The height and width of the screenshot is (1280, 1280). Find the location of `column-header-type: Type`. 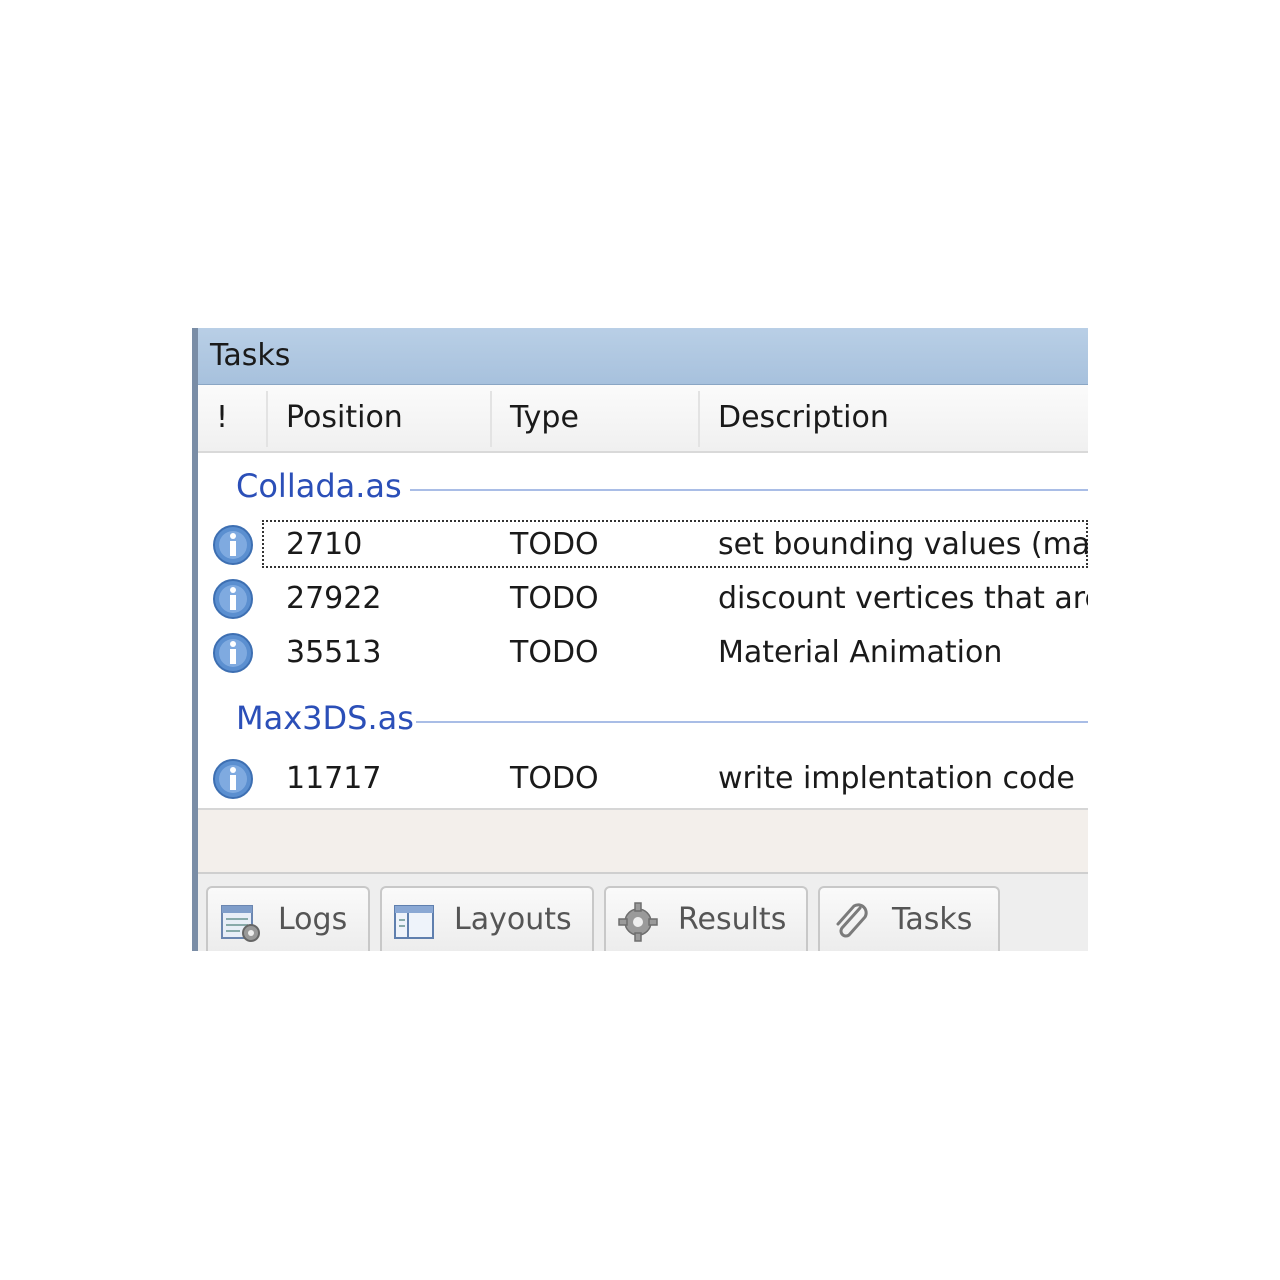

column-header-type: Type is located at coordinates (595, 418).